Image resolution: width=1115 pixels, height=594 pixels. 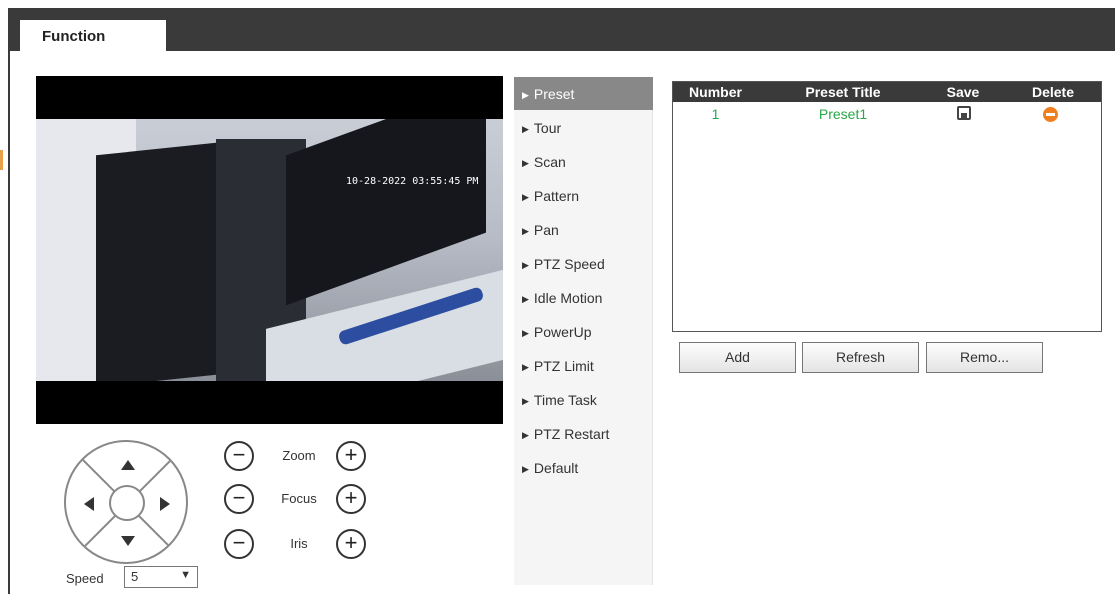 What do you see at coordinates (887, 92) in the screenshot?
I see `table-header: Number Preset Title Save Delete` at bounding box center [887, 92].